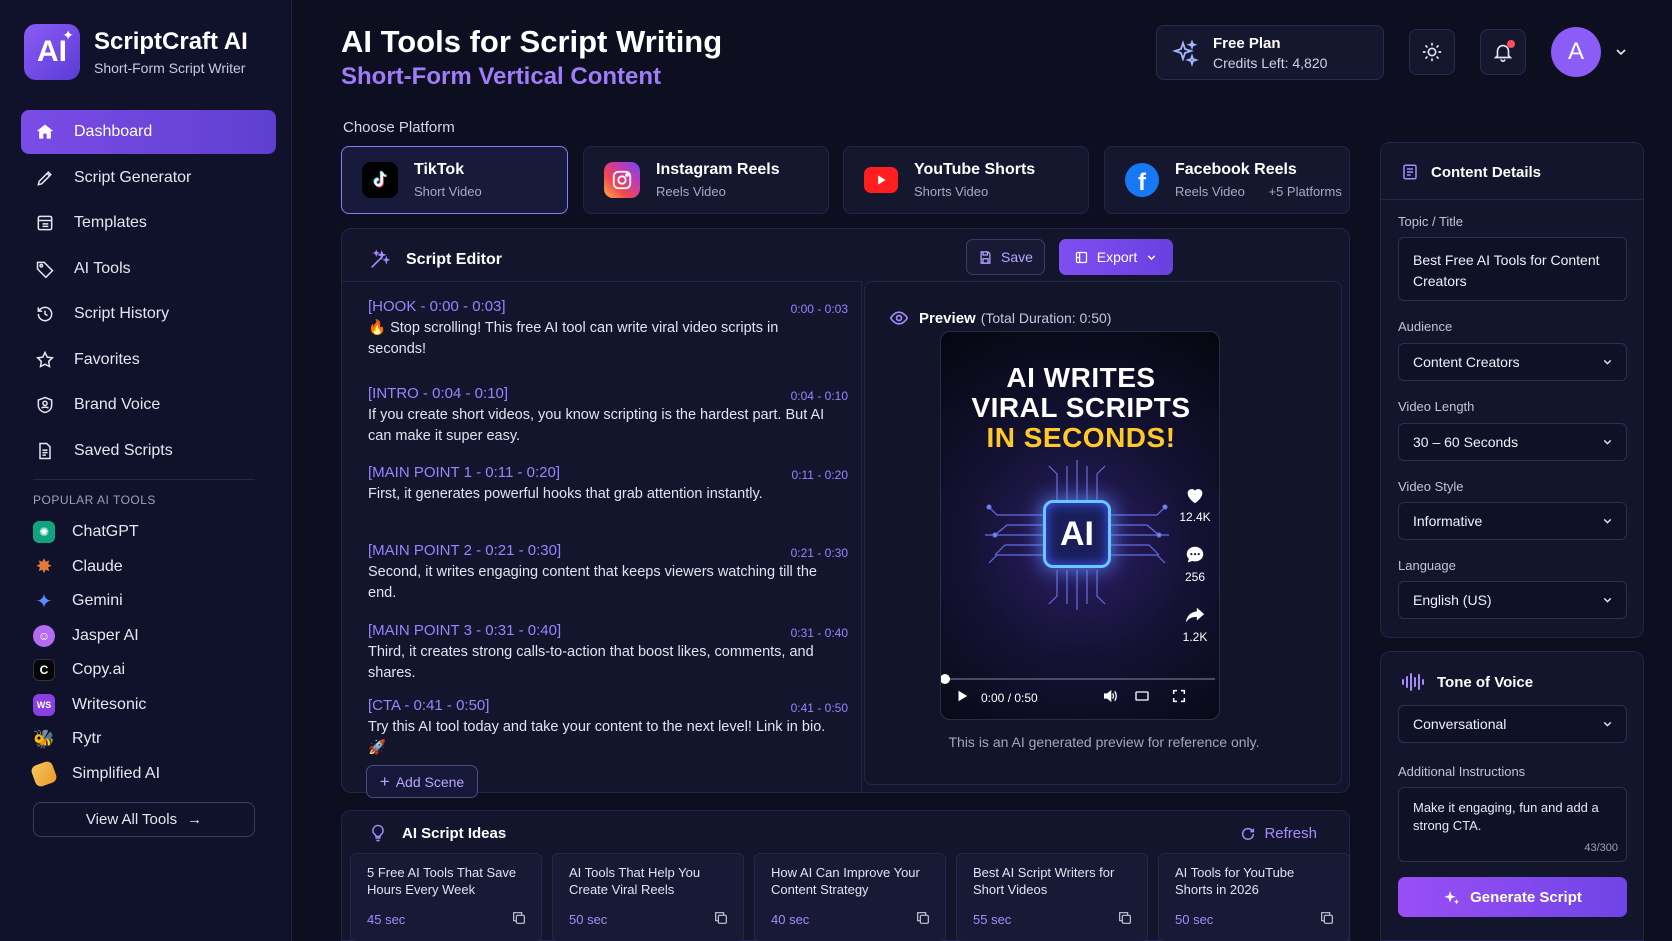 The width and height of the screenshot is (1672, 941). I want to click on notification-dot, so click(1511, 44).